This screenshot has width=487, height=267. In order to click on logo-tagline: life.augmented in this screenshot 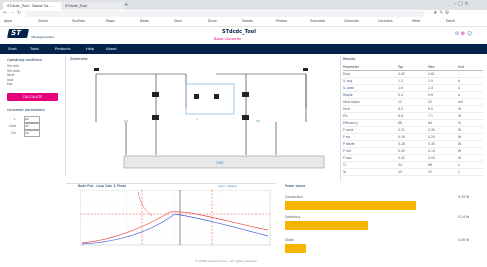, I will do `click(42, 37)`.